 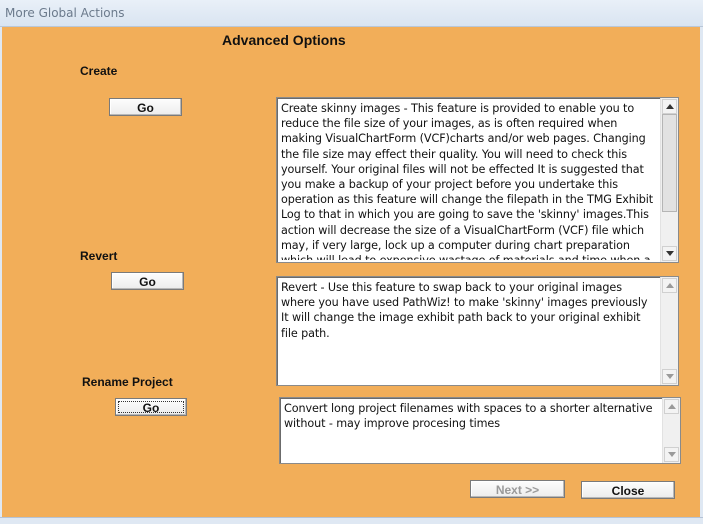 What do you see at coordinates (628, 490) in the screenshot?
I see `close-button: Close` at bounding box center [628, 490].